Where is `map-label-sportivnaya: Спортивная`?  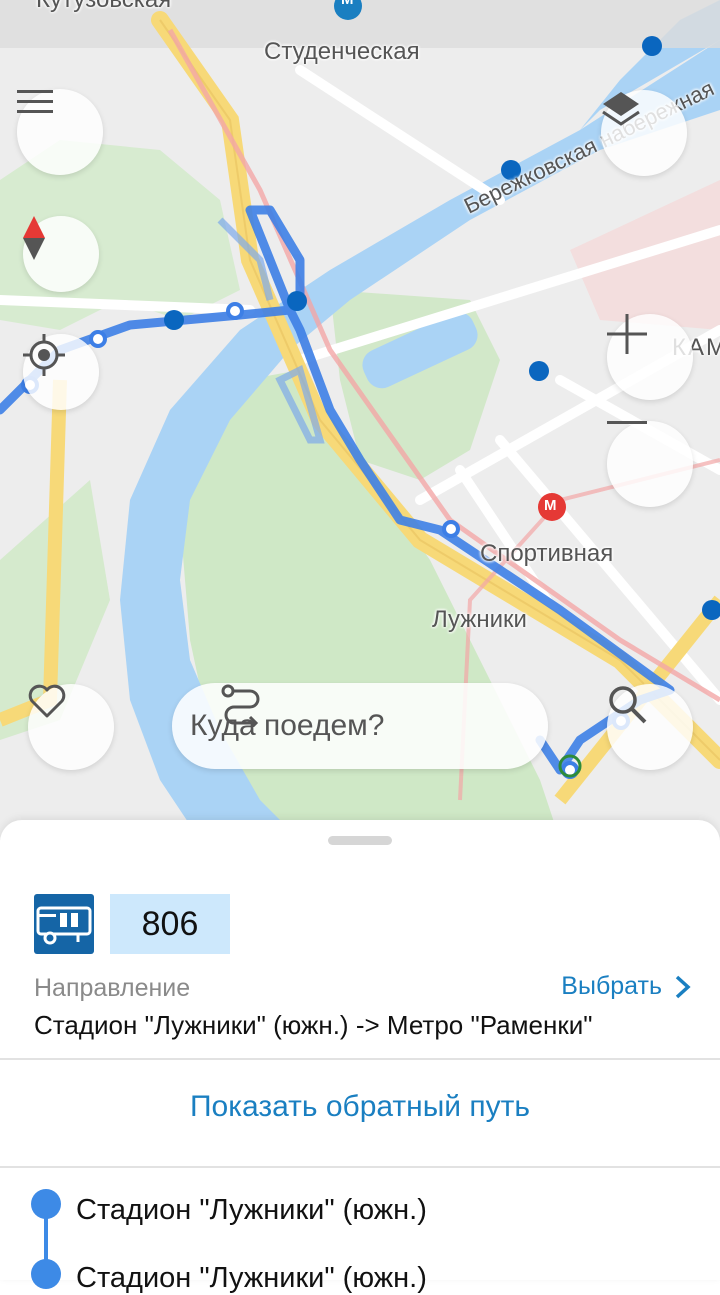
map-label-sportivnaya: Спортивная is located at coordinates (547, 553).